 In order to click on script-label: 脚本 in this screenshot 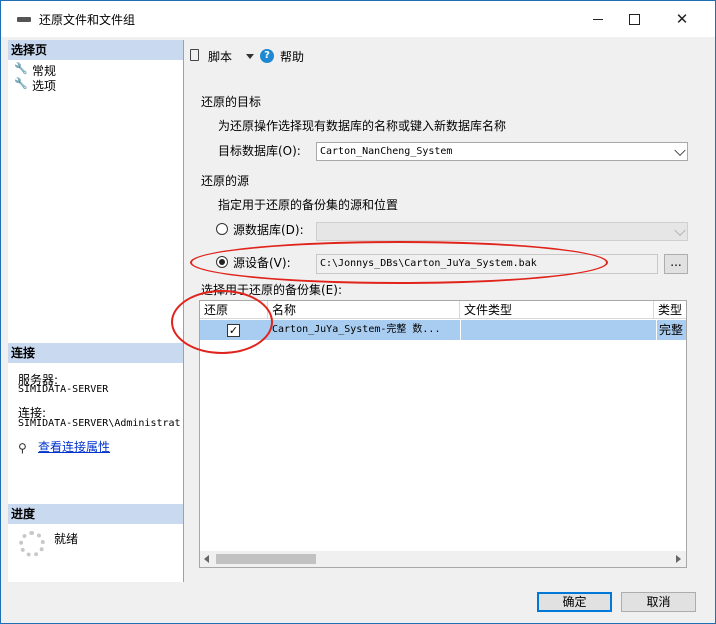, I will do `click(220, 57)`.